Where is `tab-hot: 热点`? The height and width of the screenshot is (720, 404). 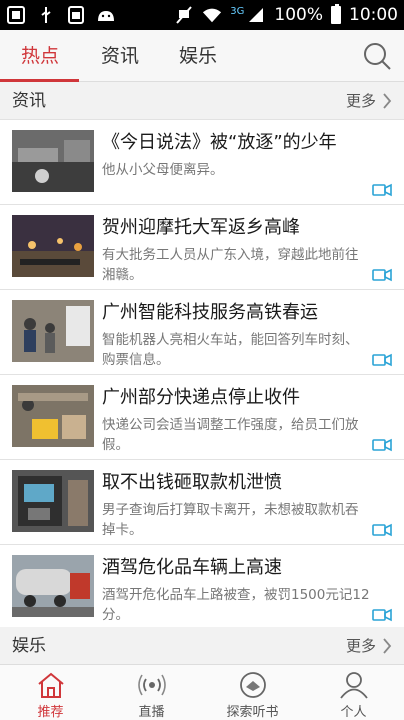
tab-hot: 热点 is located at coordinates (40, 56).